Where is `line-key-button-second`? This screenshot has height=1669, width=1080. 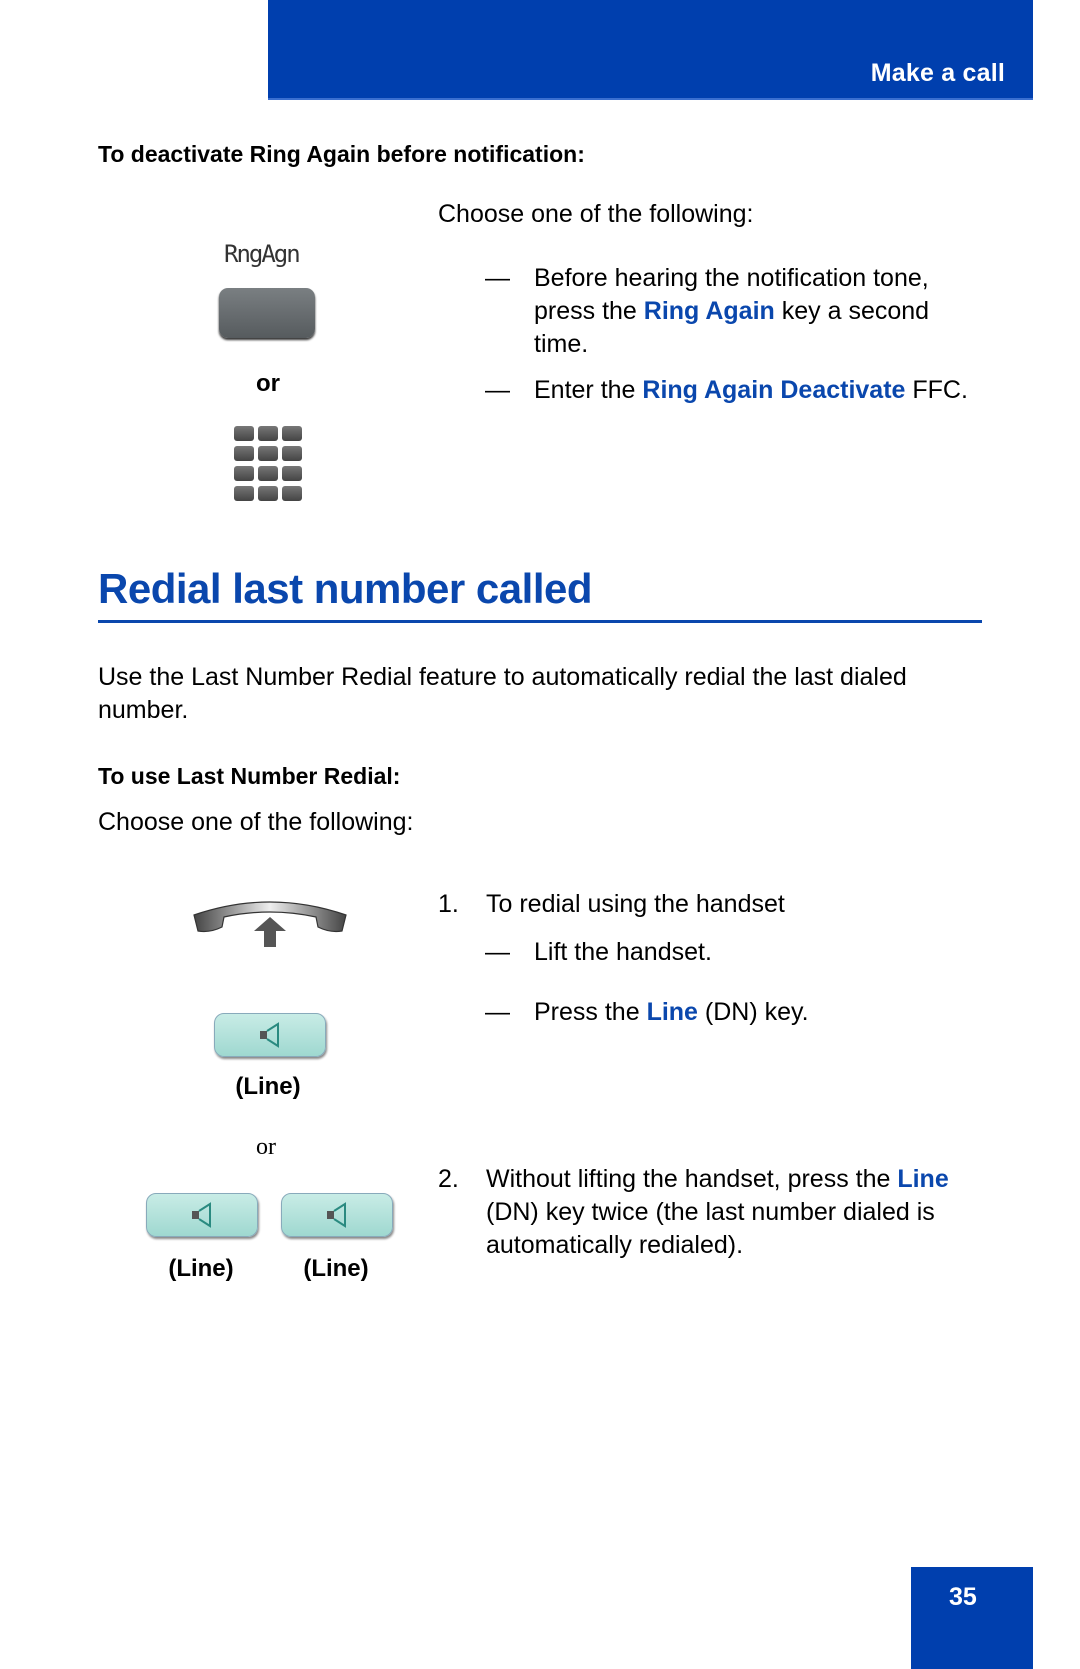 line-key-button-second is located at coordinates (337, 1215).